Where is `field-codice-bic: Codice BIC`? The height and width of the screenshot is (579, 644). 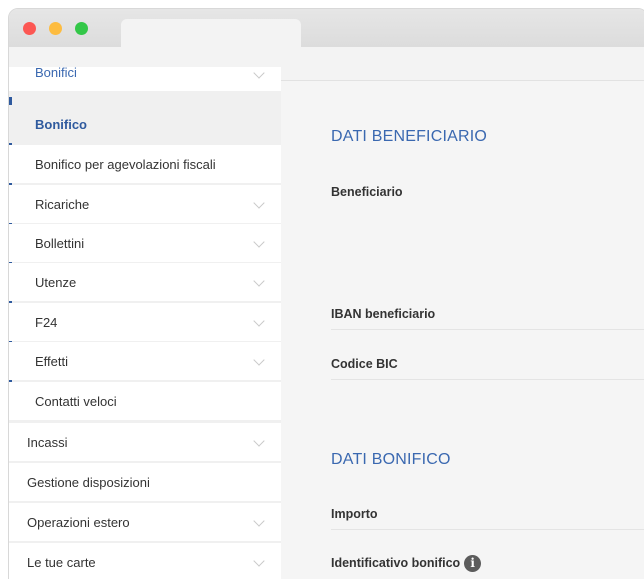
field-codice-bic: Codice BIC is located at coordinates (487, 364).